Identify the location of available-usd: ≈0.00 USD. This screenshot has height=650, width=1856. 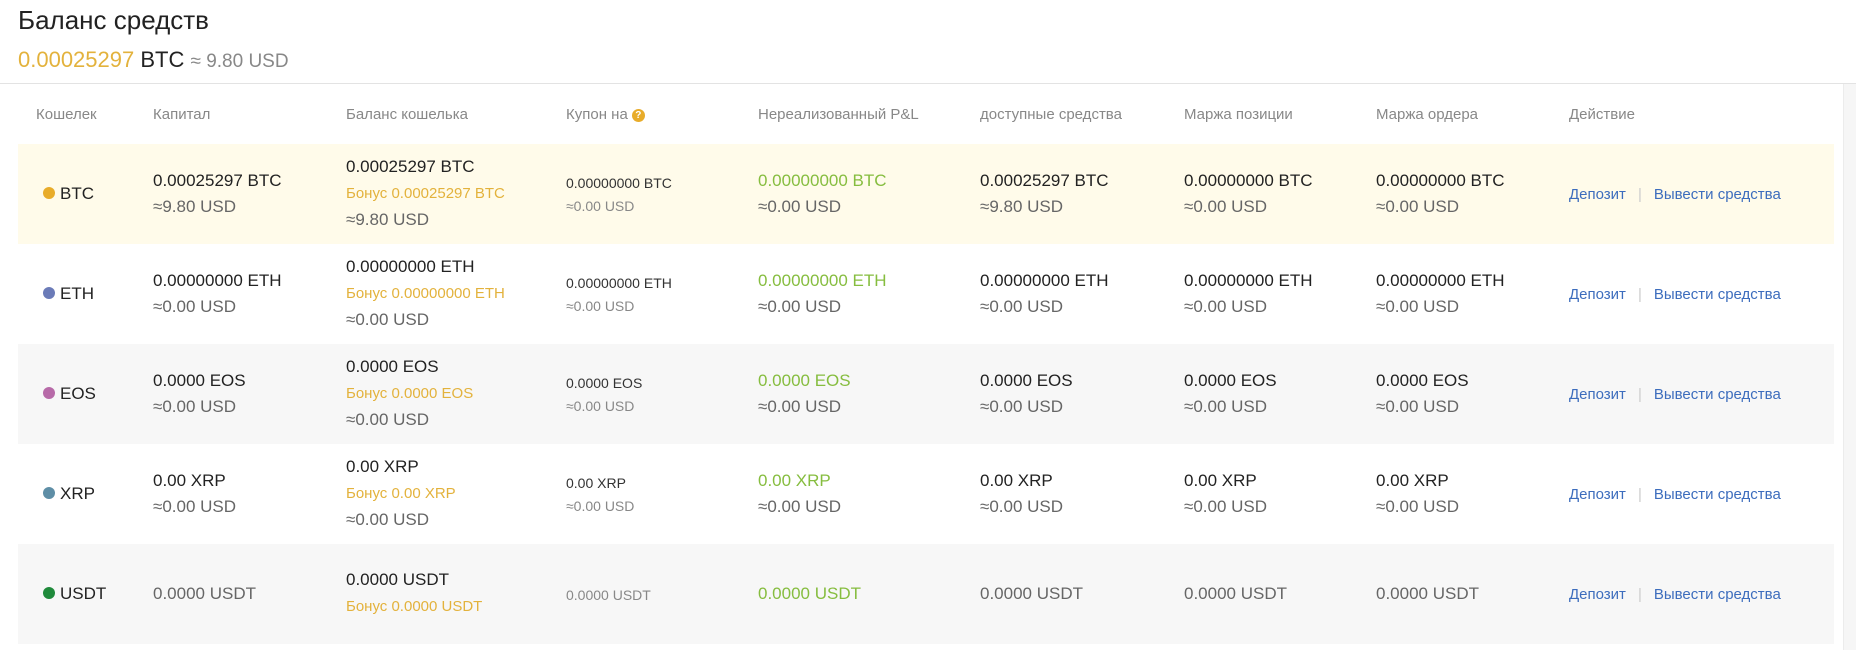
(1022, 506).